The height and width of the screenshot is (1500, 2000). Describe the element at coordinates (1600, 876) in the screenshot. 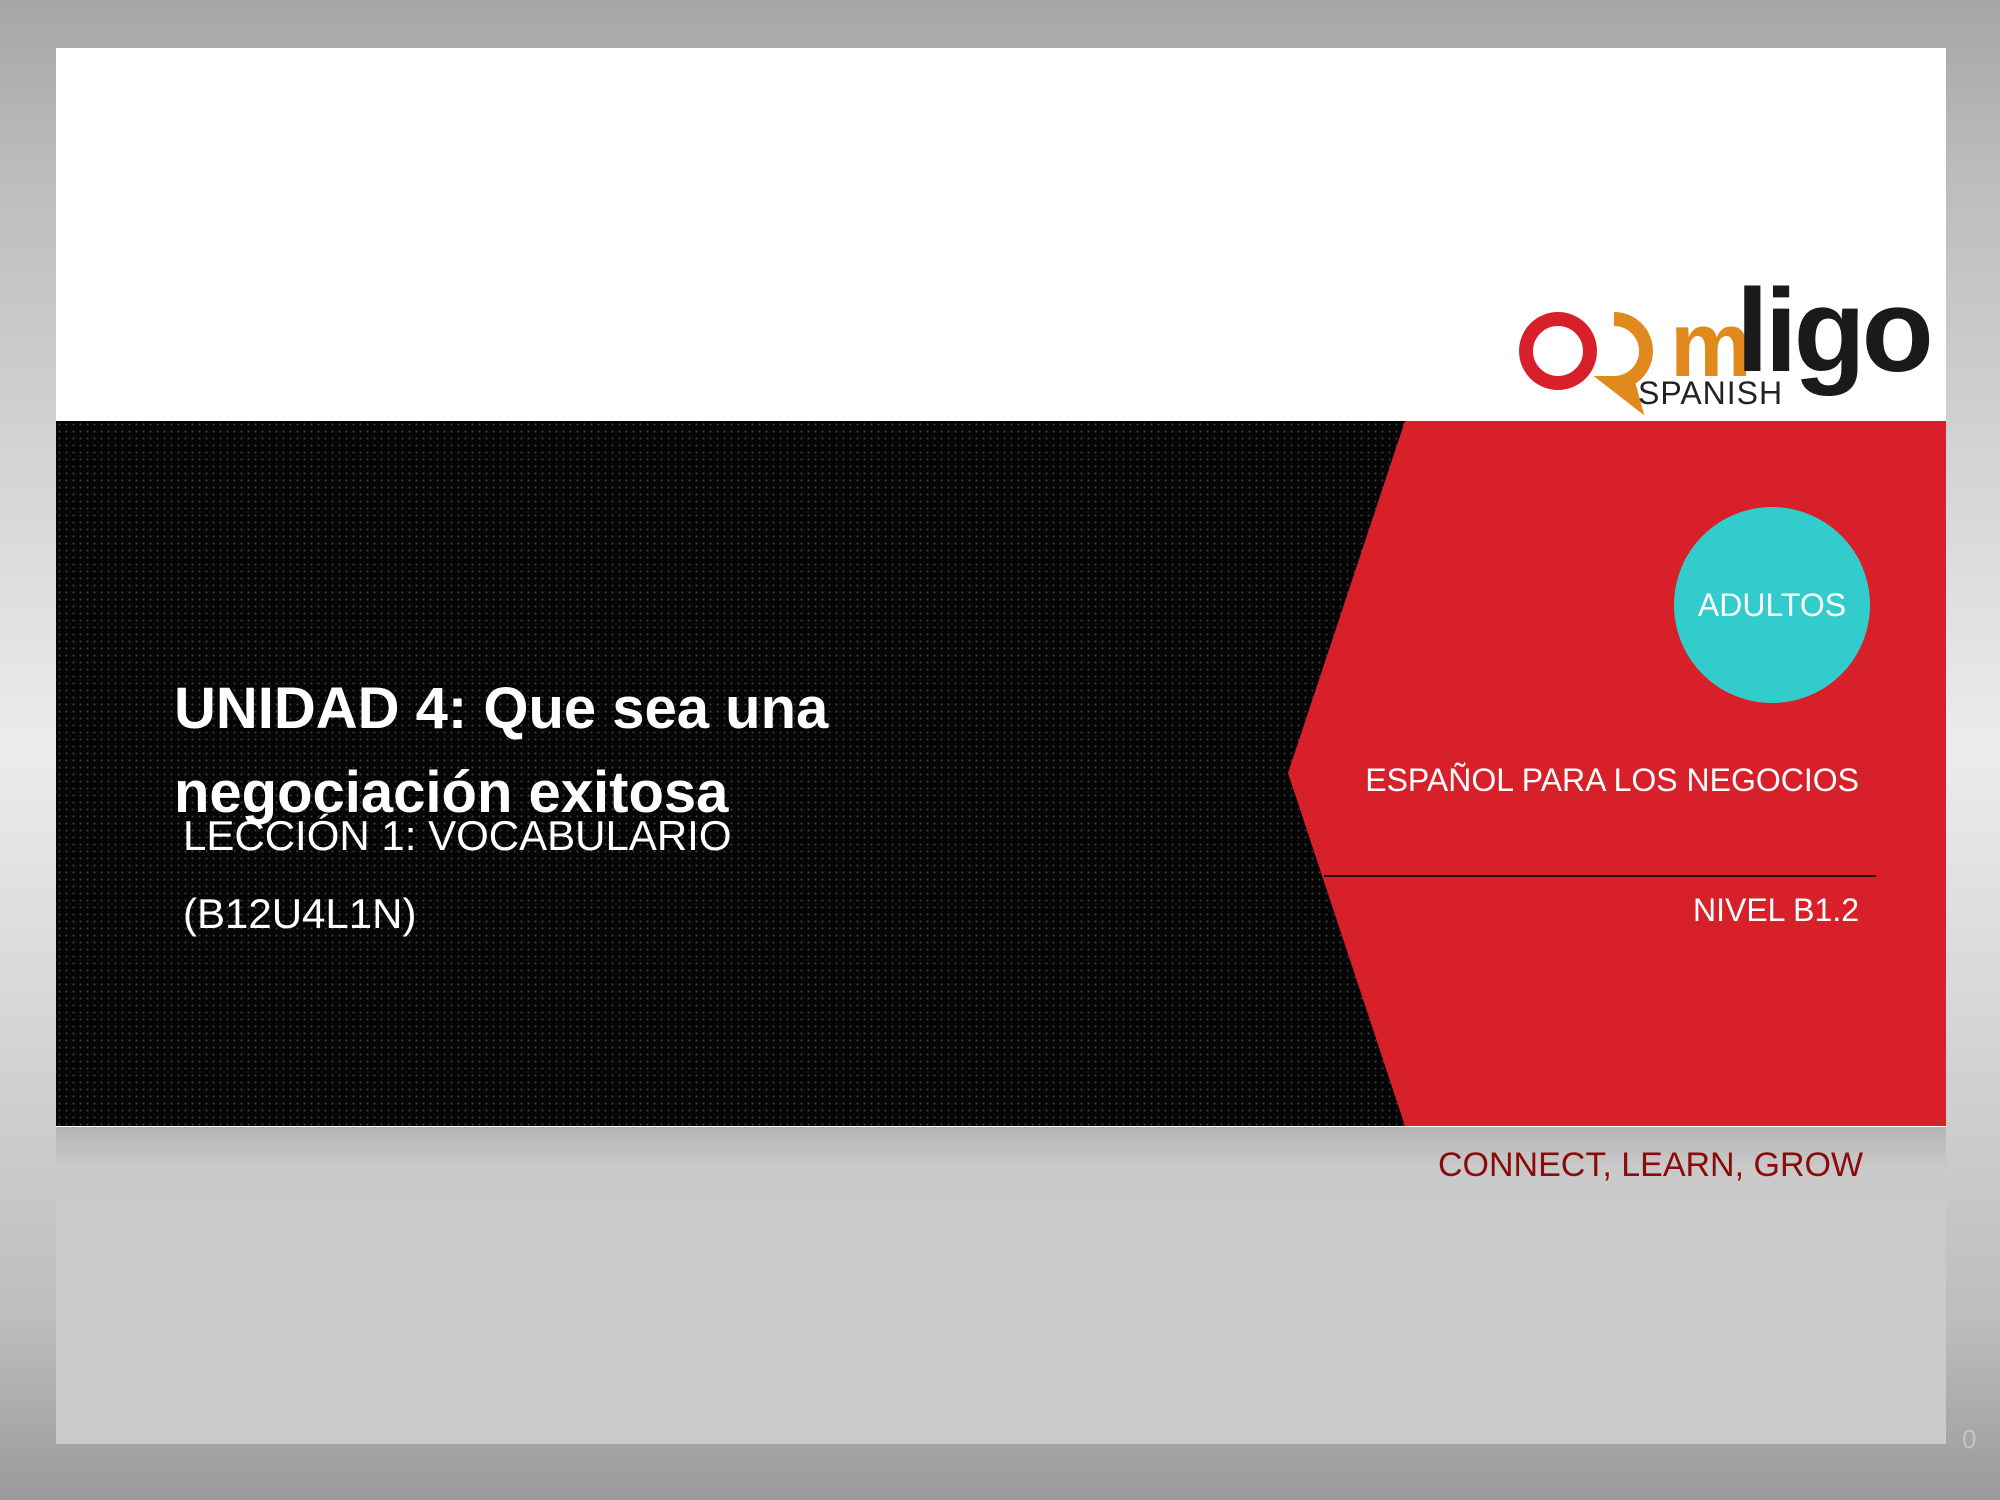

I see `divider-line` at that location.